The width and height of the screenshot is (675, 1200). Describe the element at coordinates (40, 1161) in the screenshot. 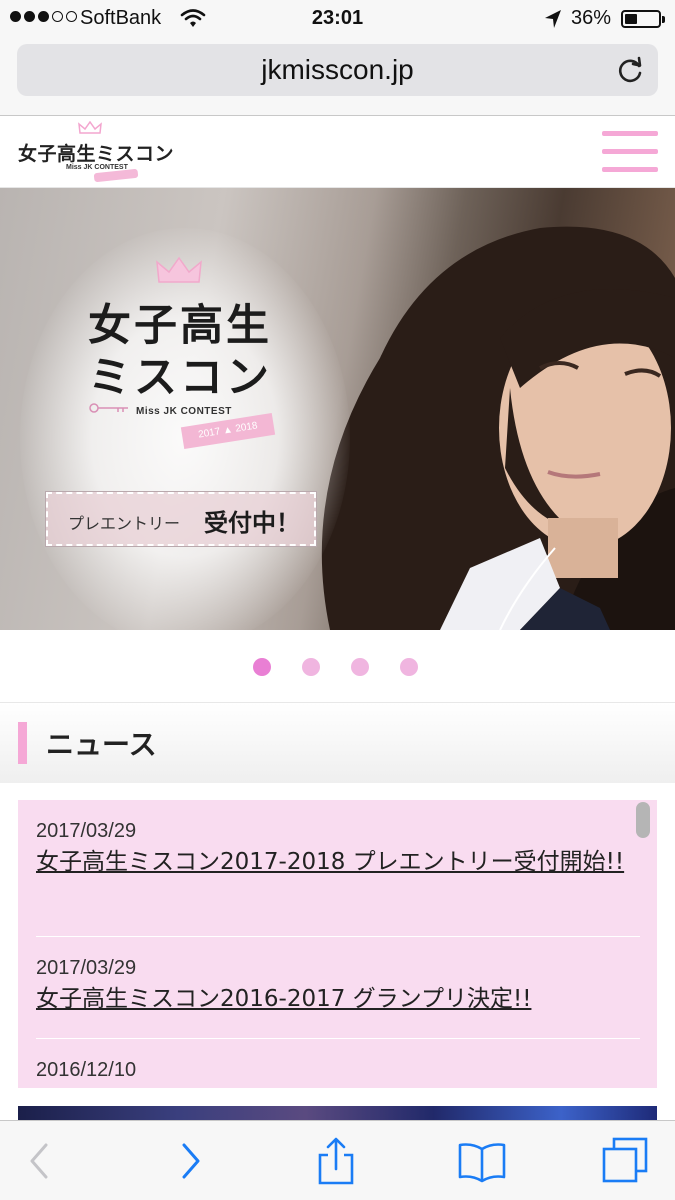

I see `back-icon` at that location.